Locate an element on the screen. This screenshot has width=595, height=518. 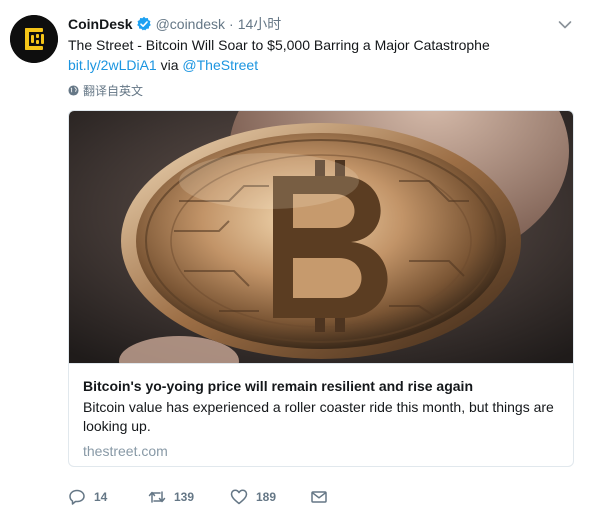
globe-icon is located at coordinates (73, 90).